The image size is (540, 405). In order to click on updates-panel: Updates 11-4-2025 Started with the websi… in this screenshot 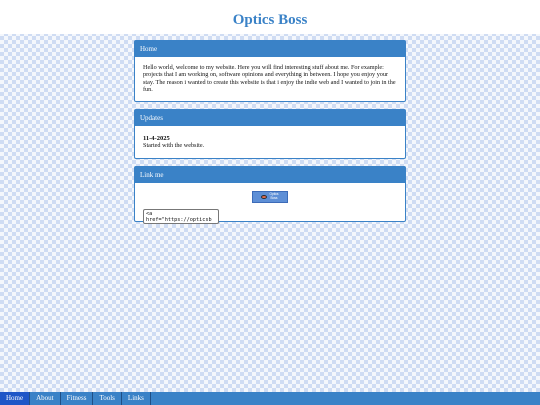, I will do `click(270, 134)`.